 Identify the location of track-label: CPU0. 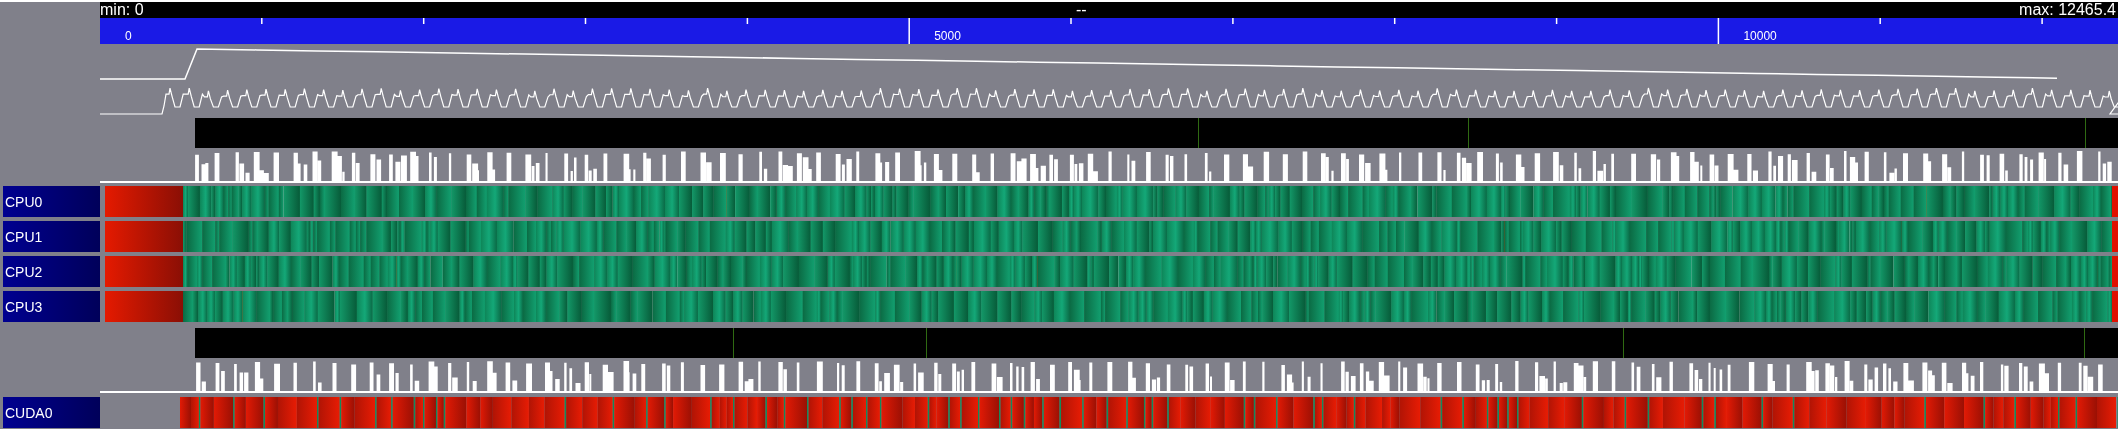
(51, 201).